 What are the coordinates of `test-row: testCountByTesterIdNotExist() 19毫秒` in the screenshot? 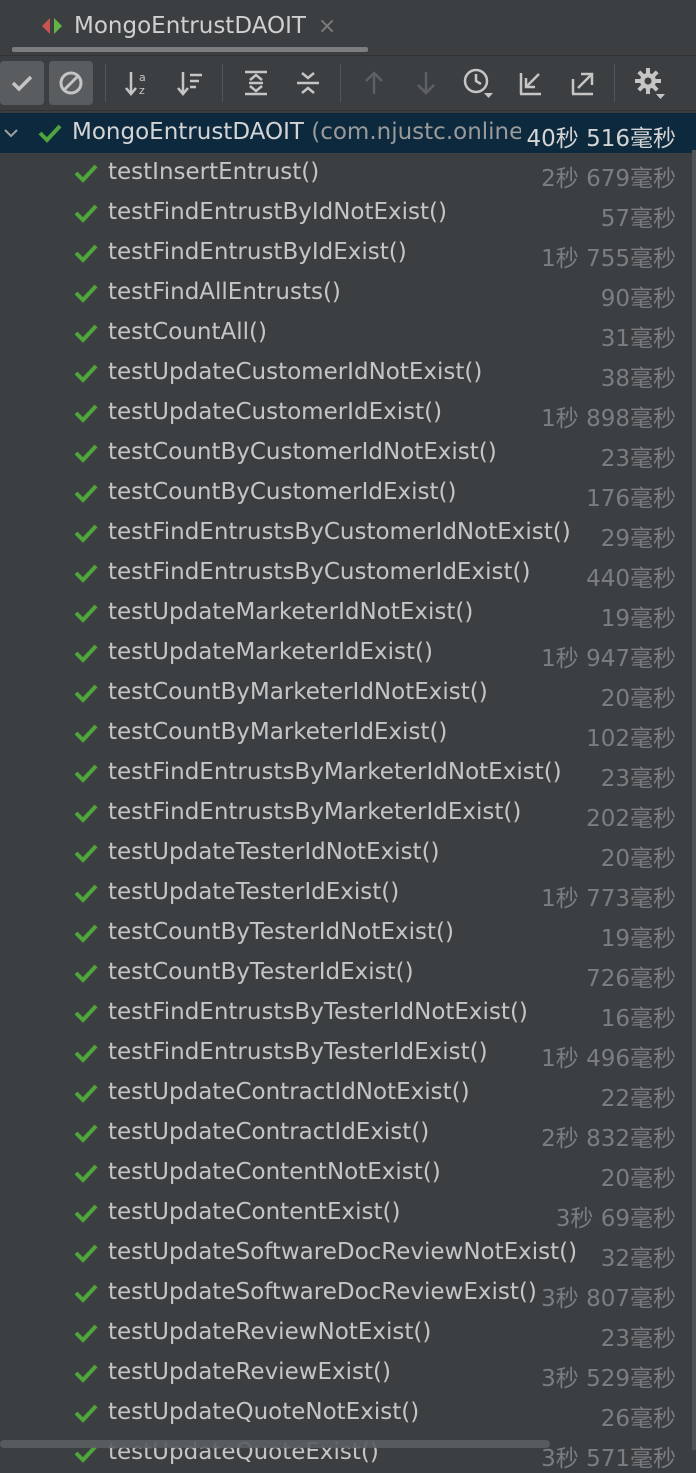 It's located at (348, 933).